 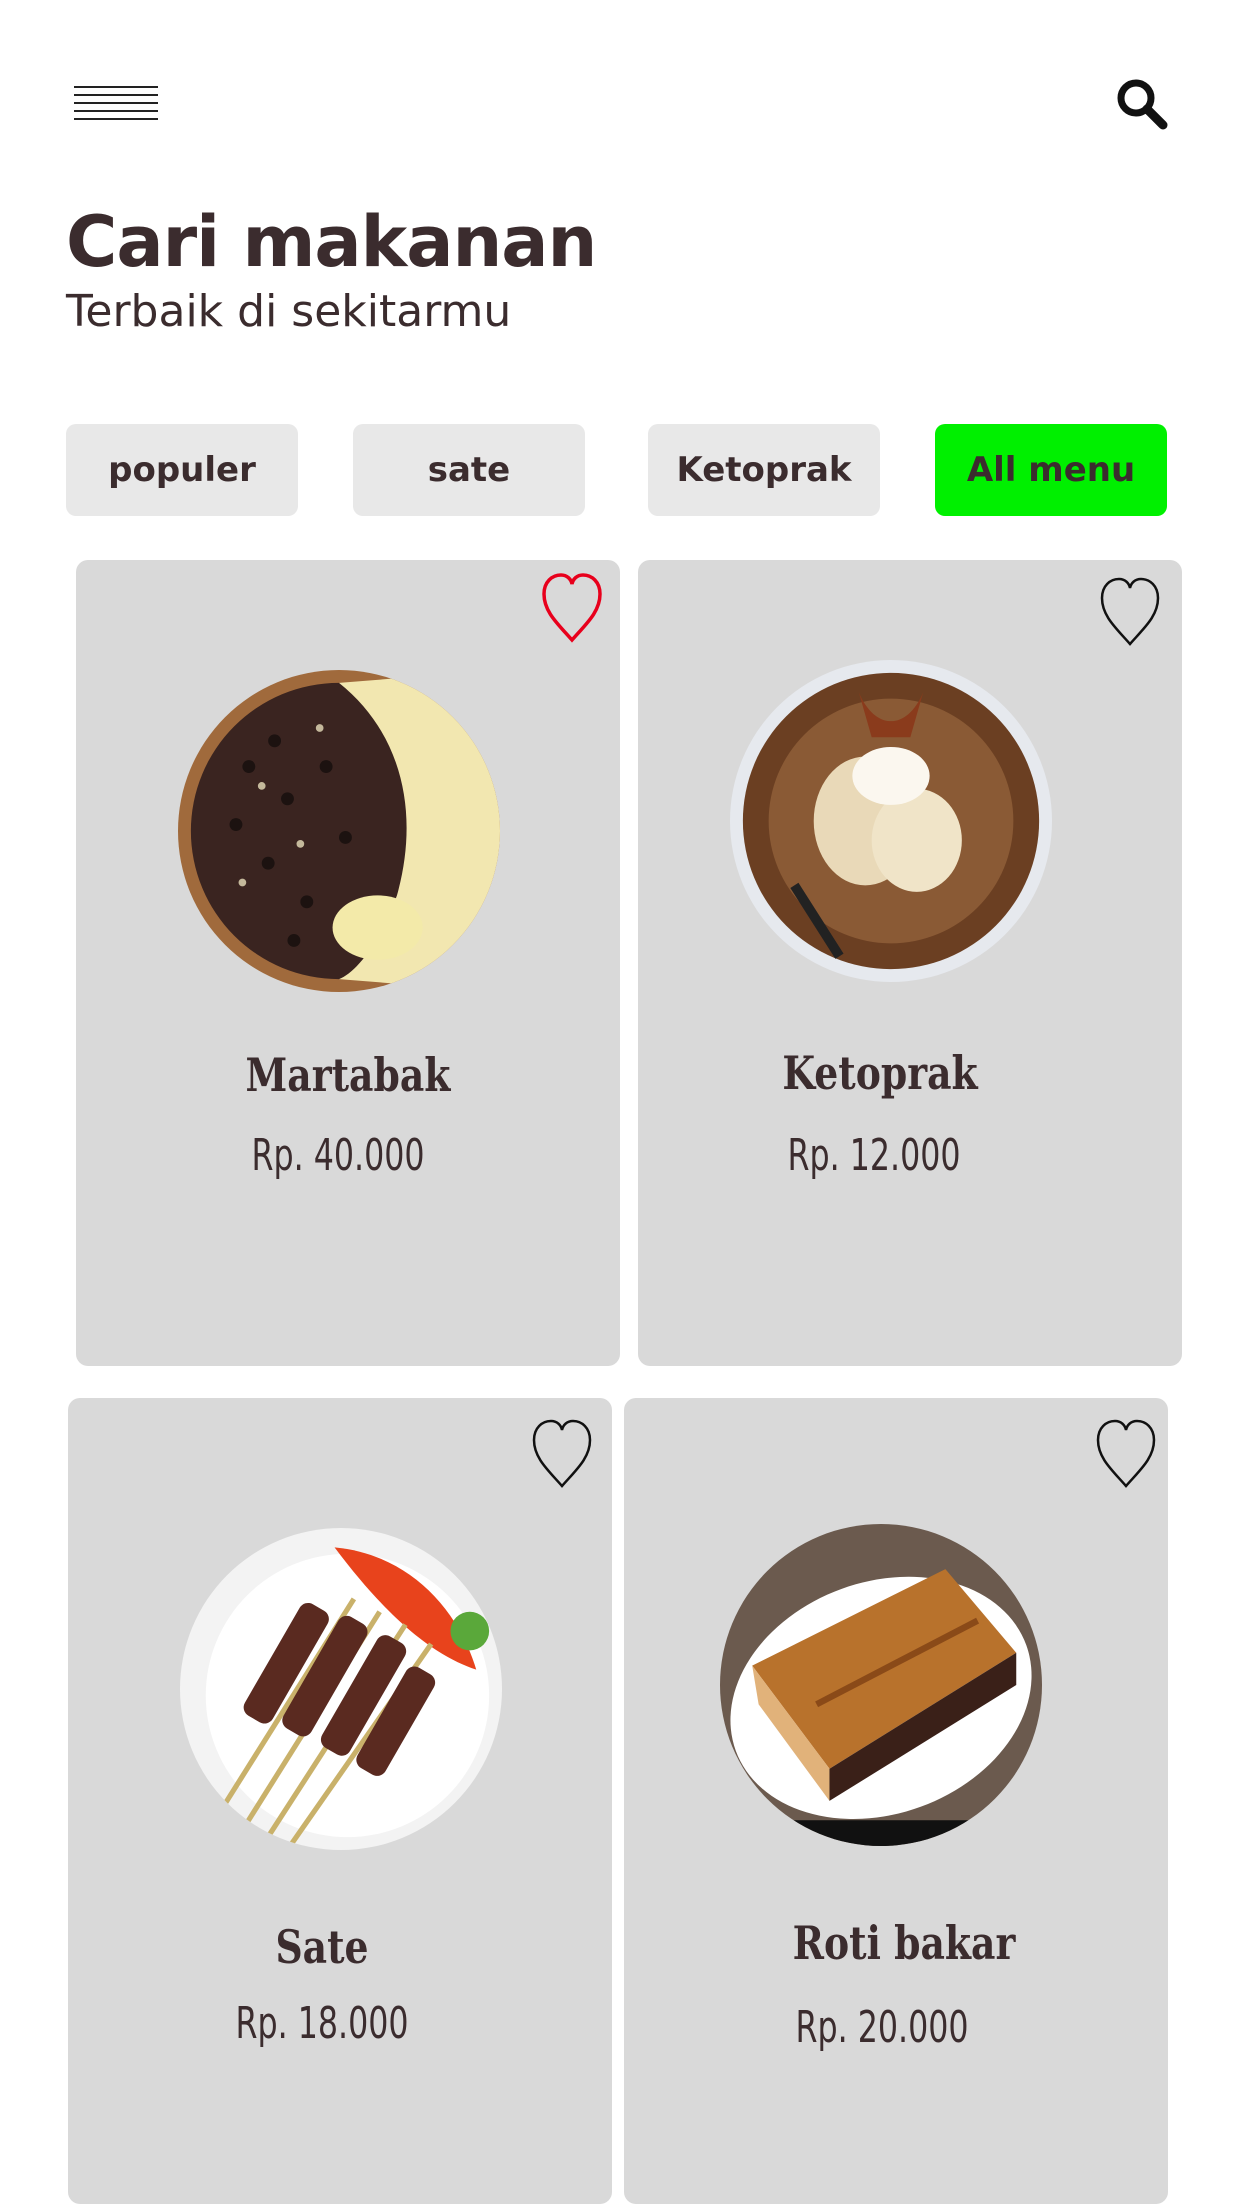 What do you see at coordinates (880, 1073) in the screenshot?
I see `food-name: Ketoprak` at bounding box center [880, 1073].